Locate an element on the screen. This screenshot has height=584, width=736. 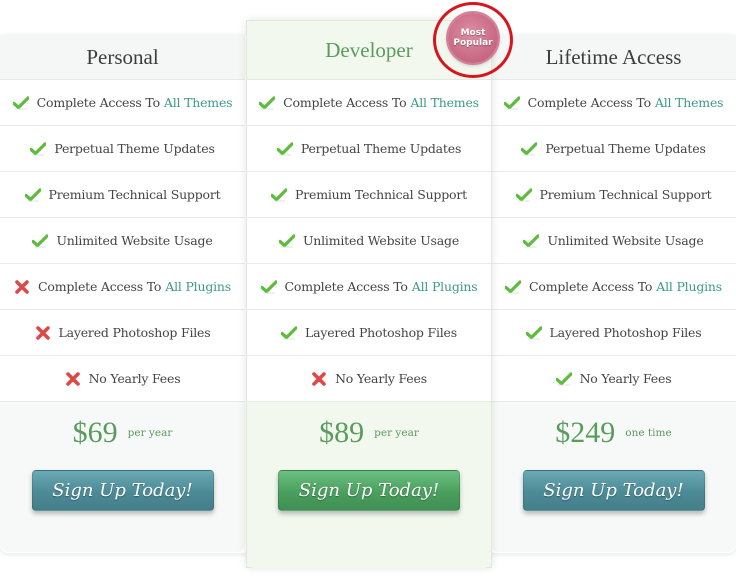
price-row: $249 one time is located at coordinates (613, 434).